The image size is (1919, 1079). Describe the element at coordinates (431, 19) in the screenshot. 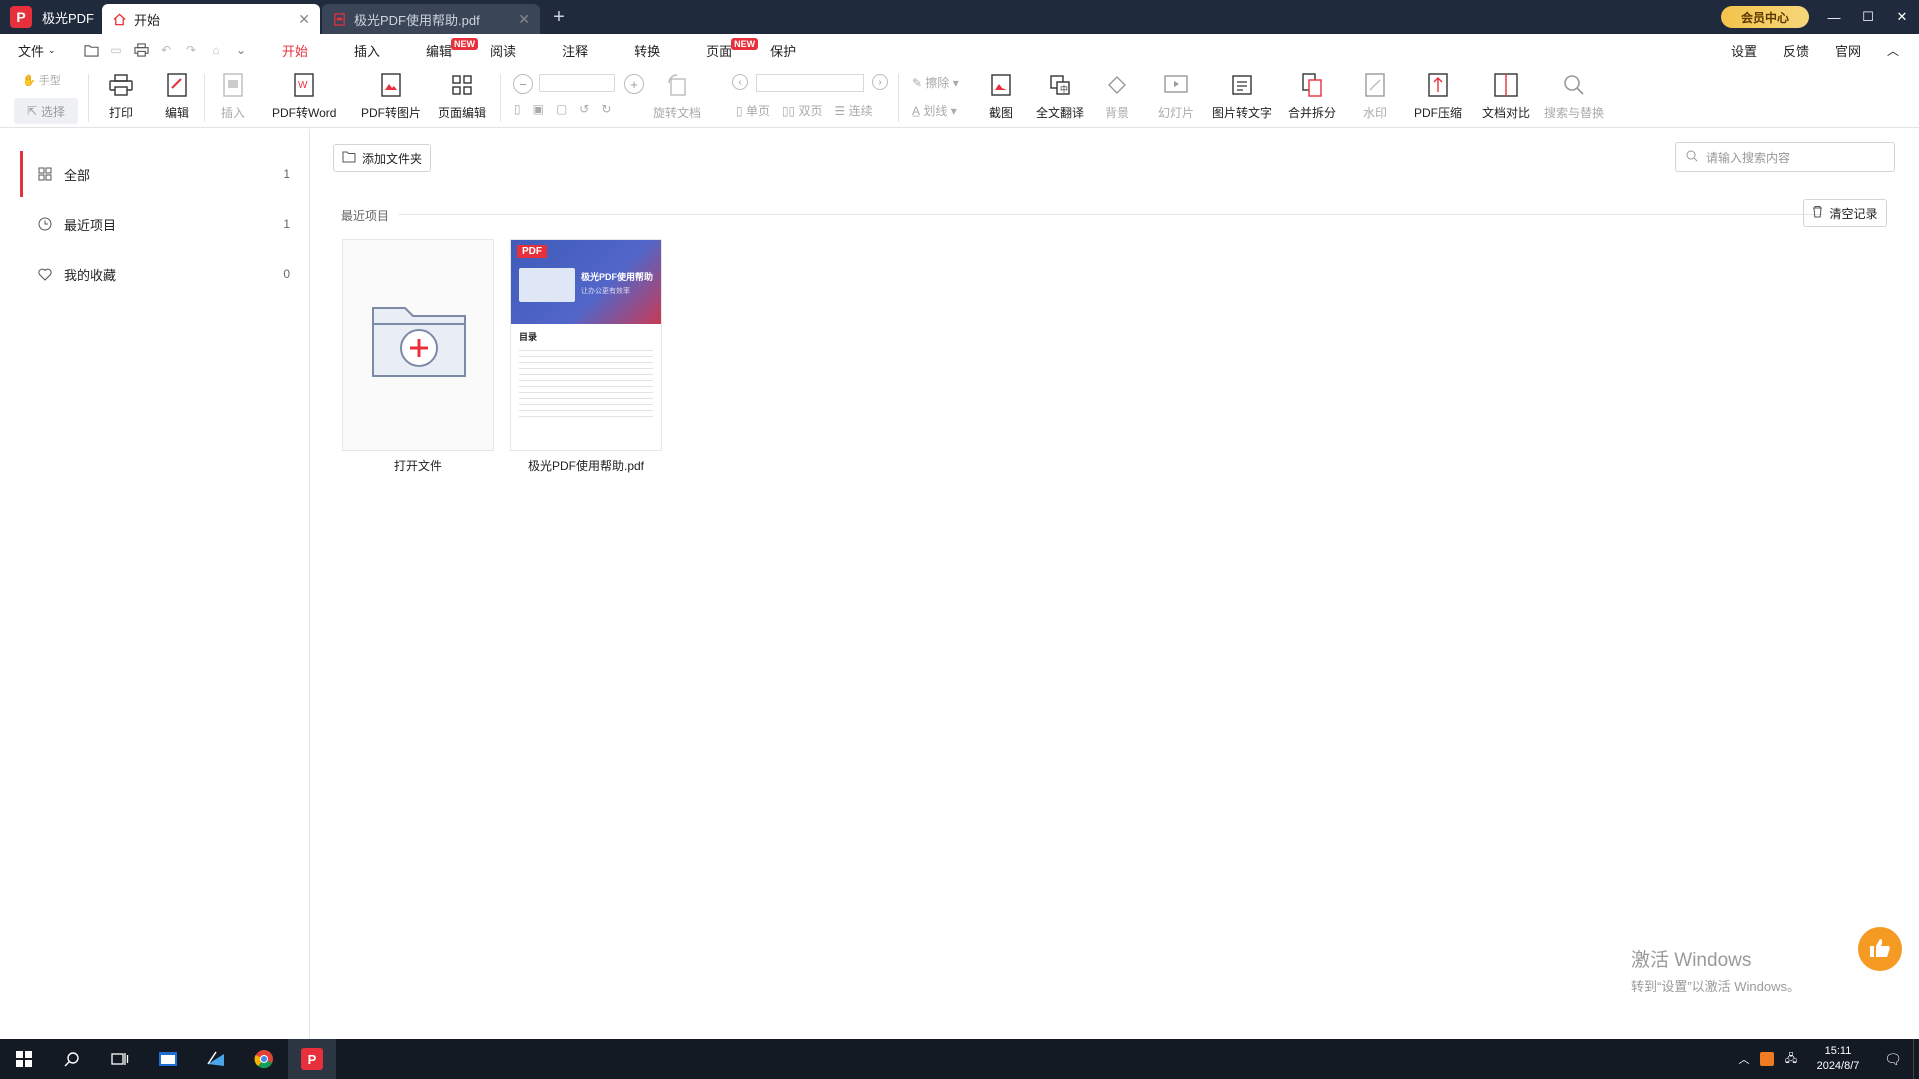

I see `tab-document: 极光PDF使用帮助.pdf ✕` at that location.